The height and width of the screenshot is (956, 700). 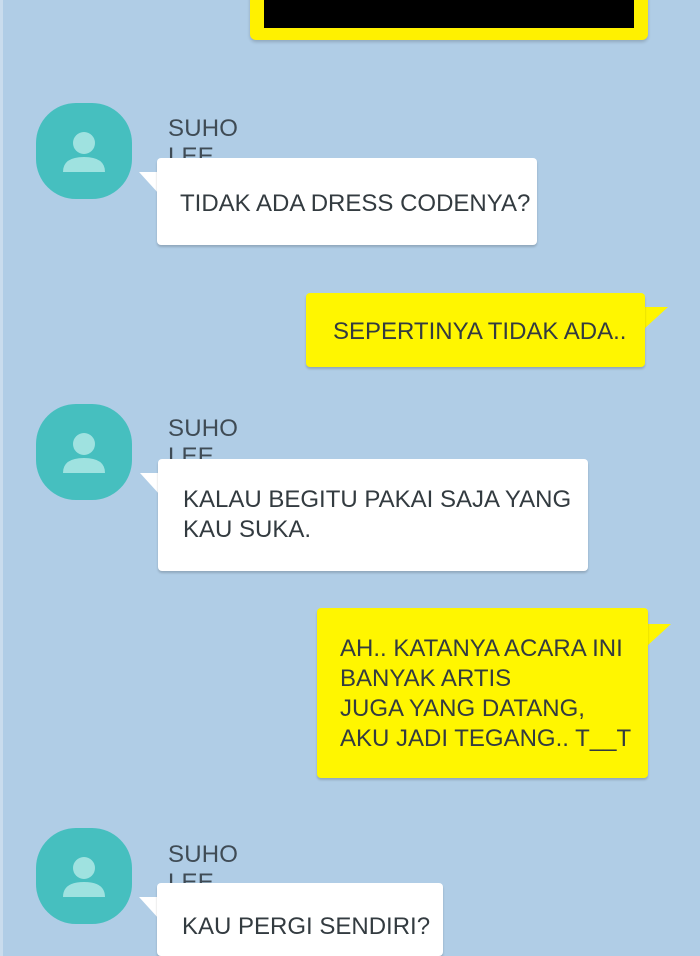 What do you see at coordinates (449, 14) in the screenshot?
I see `media-preview` at bounding box center [449, 14].